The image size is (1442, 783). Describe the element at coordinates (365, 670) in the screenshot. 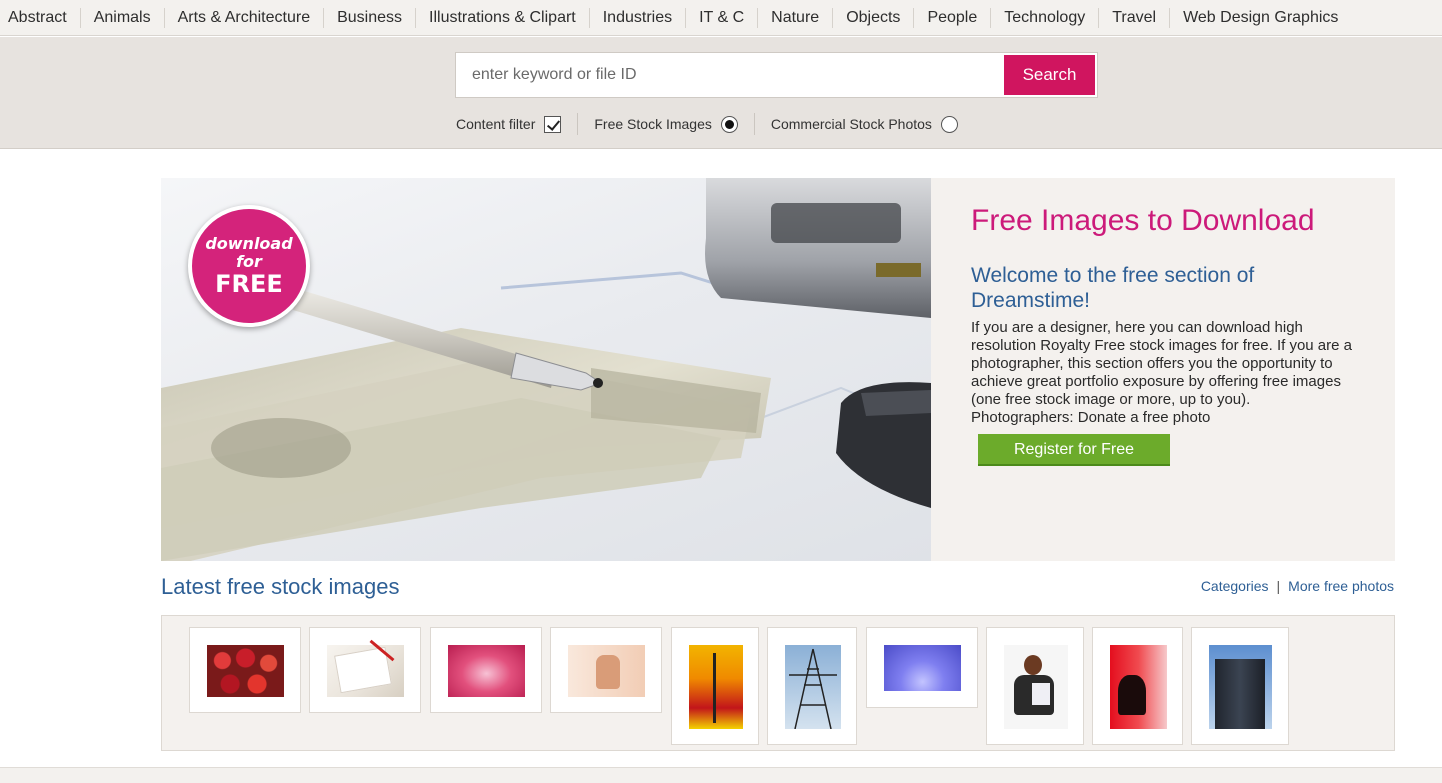

I see `thumbnail-notepad` at that location.